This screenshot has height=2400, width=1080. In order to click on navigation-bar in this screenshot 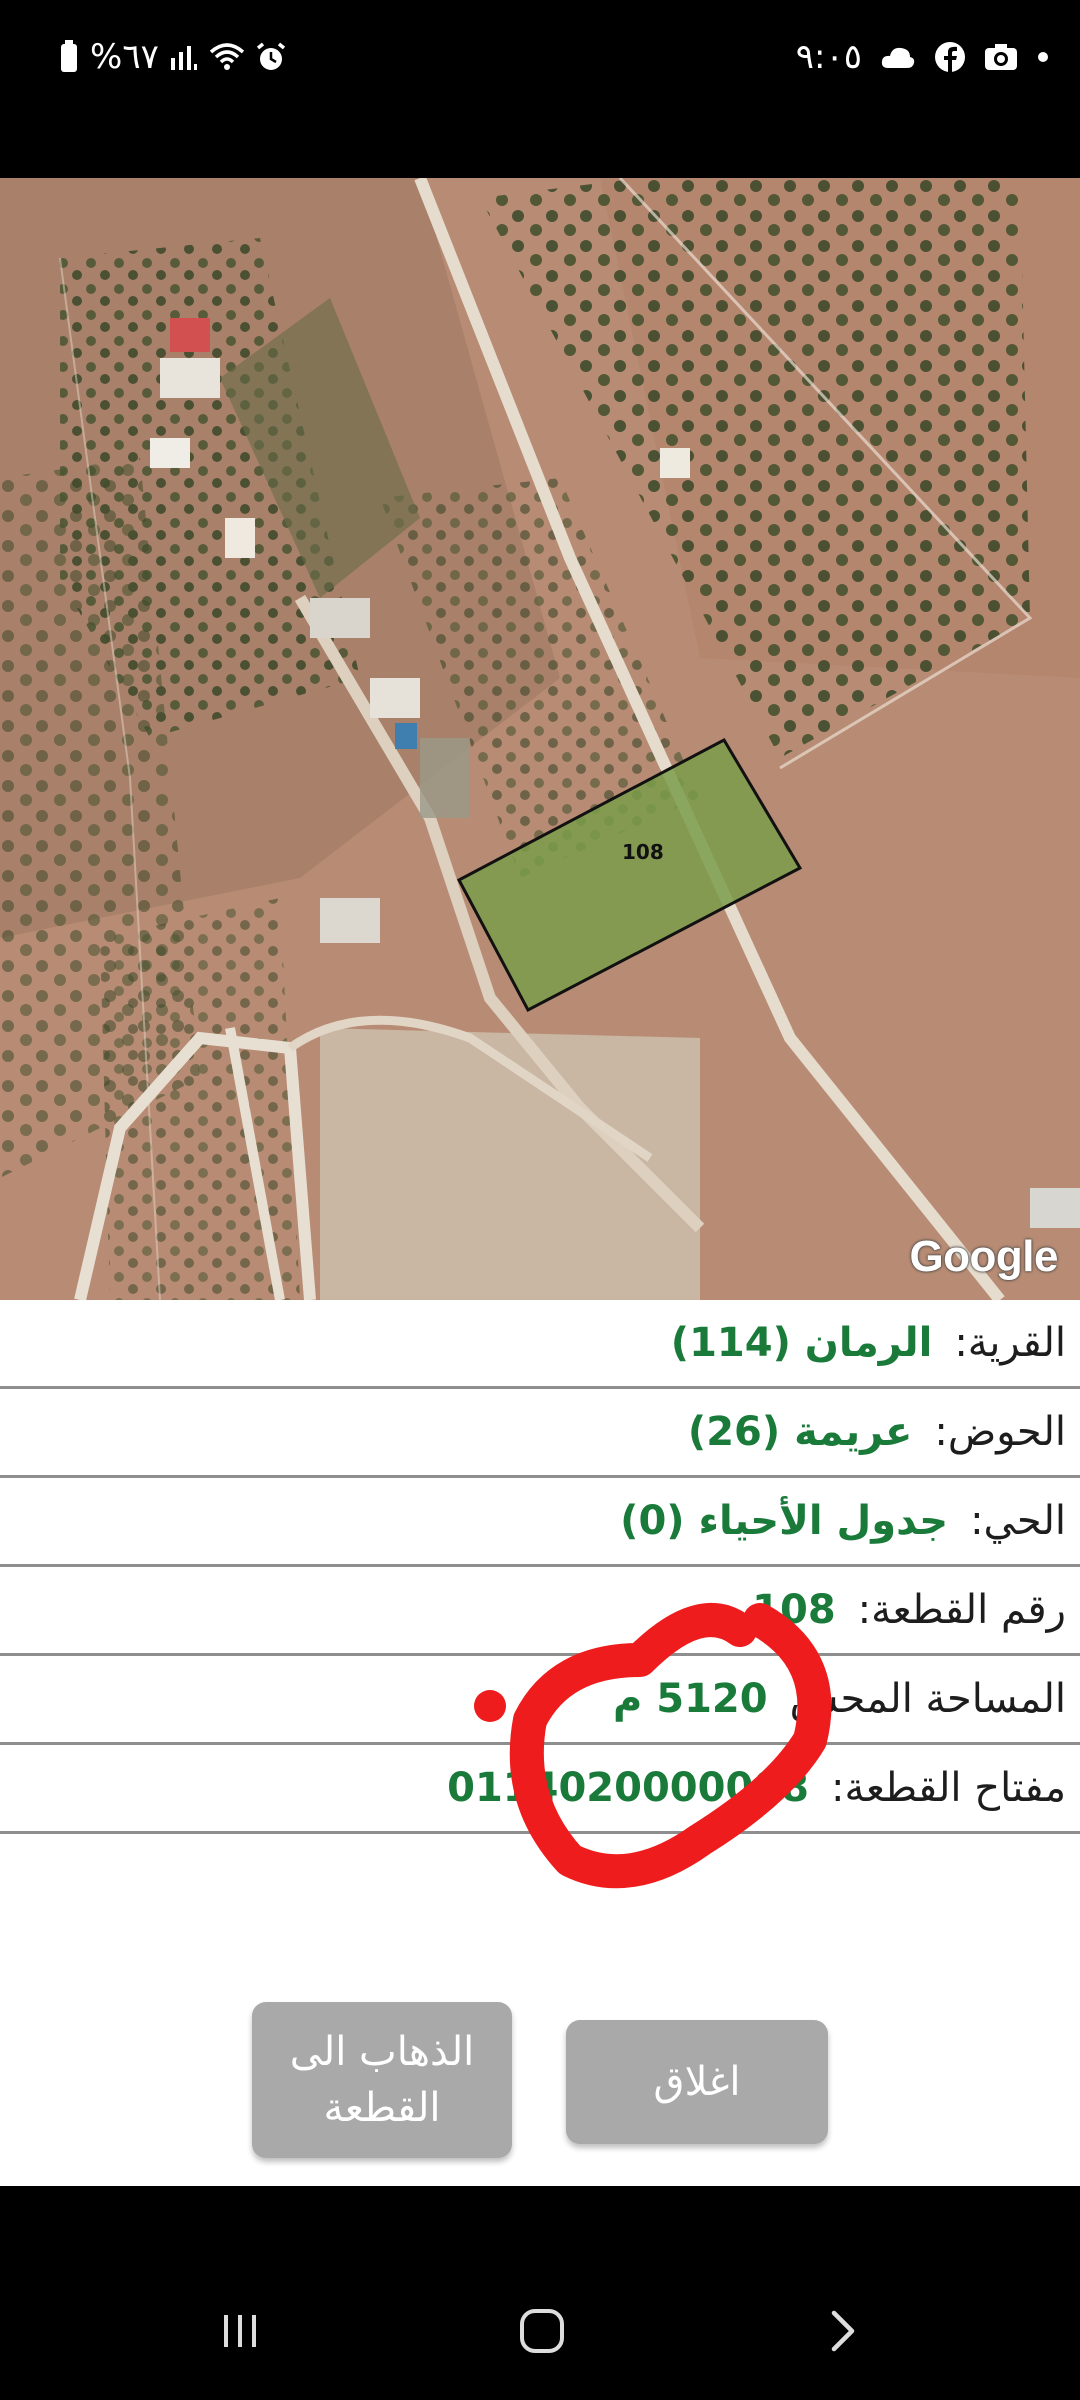, I will do `click(540, 2328)`.